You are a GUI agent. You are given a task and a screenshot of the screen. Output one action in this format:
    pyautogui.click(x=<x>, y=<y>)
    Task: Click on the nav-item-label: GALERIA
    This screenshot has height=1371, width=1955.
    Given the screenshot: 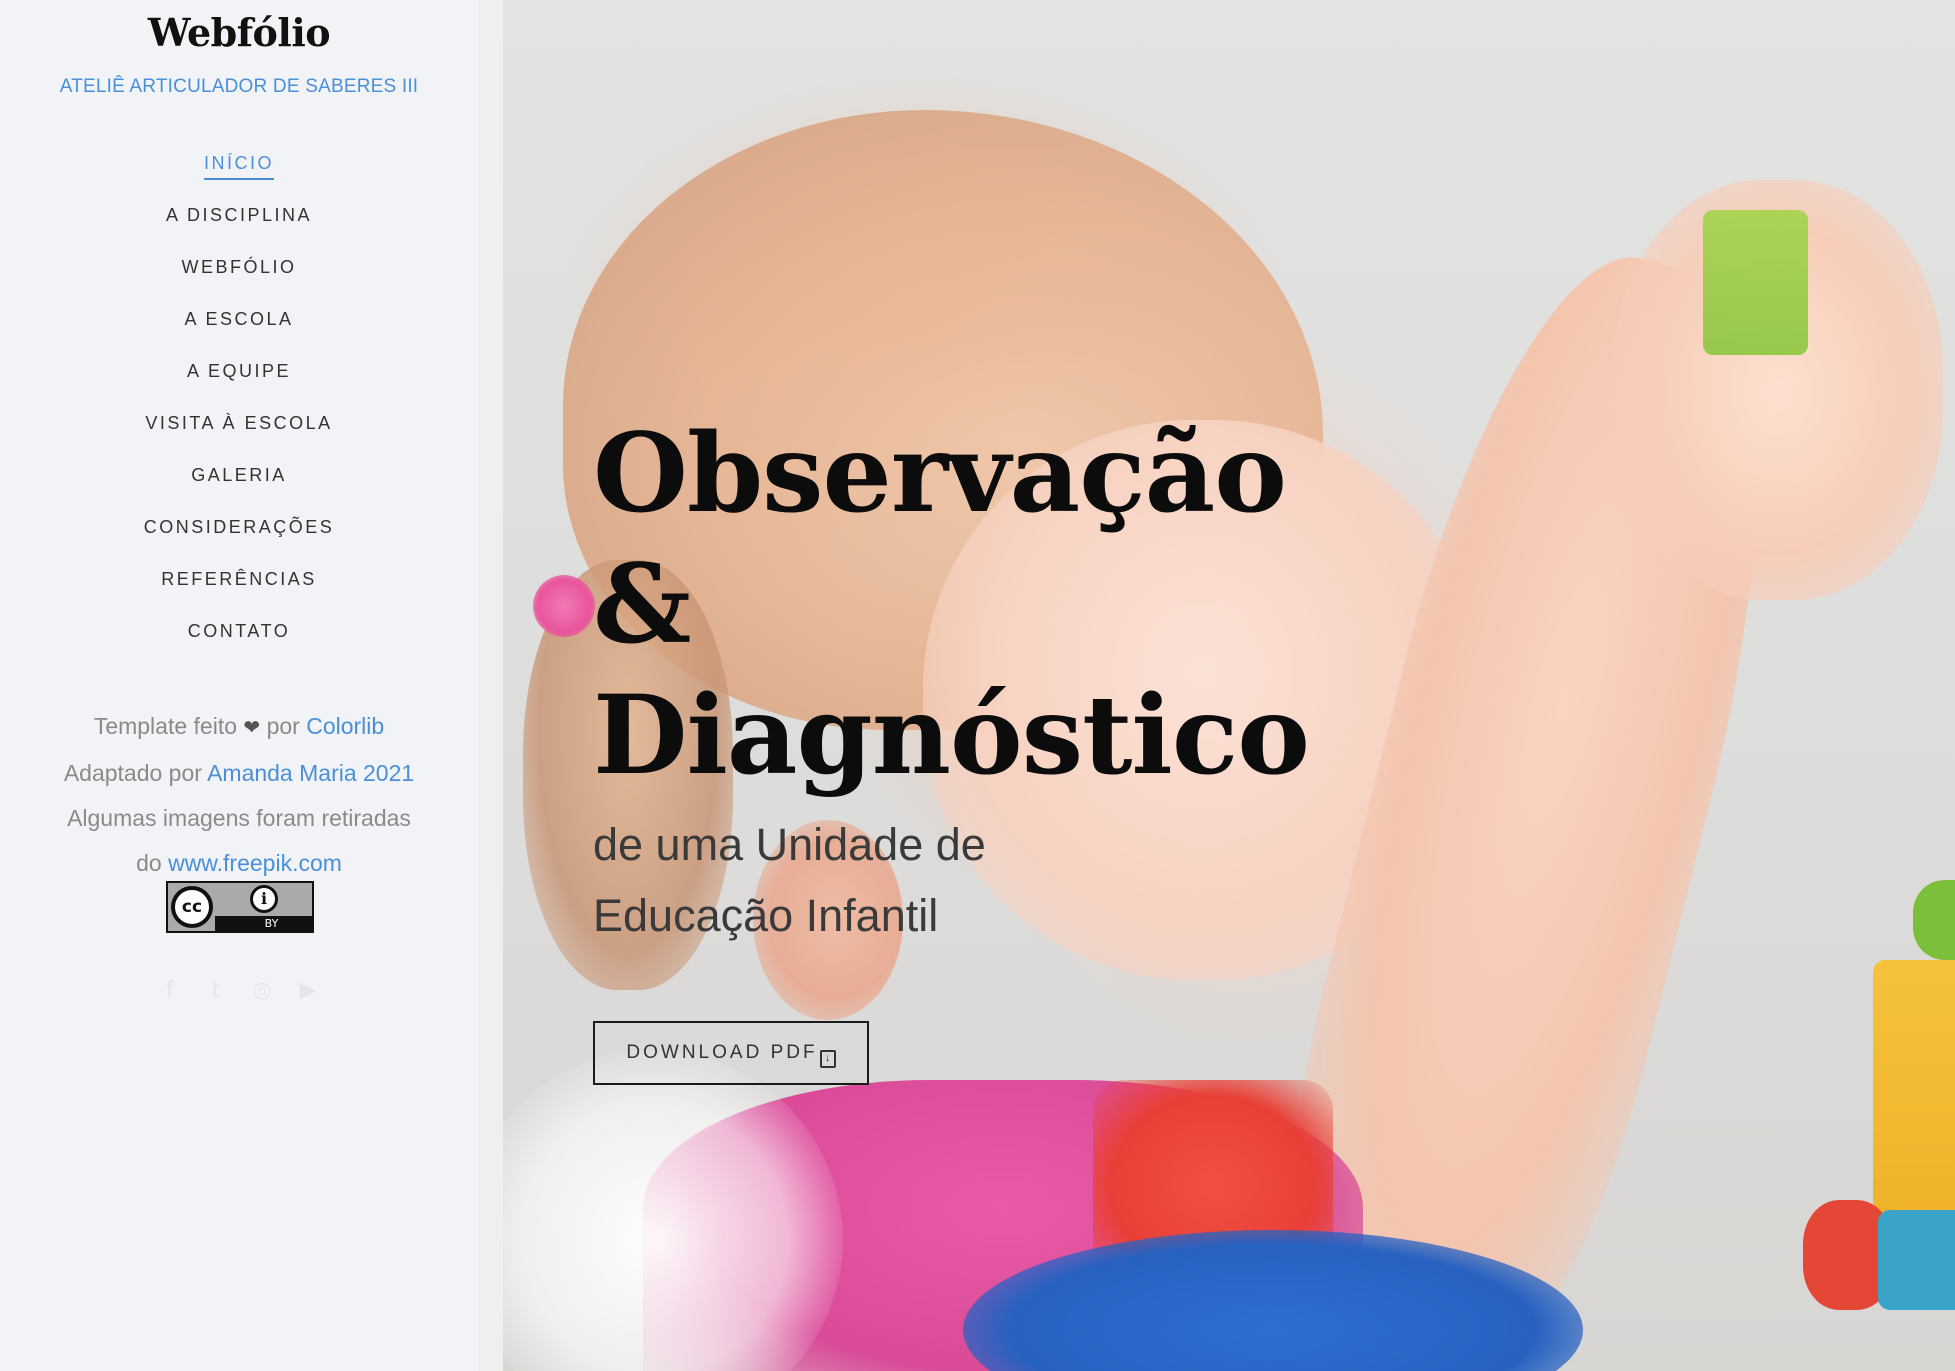 What is the action you would take?
    pyautogui.click(x=239, y=475)
    